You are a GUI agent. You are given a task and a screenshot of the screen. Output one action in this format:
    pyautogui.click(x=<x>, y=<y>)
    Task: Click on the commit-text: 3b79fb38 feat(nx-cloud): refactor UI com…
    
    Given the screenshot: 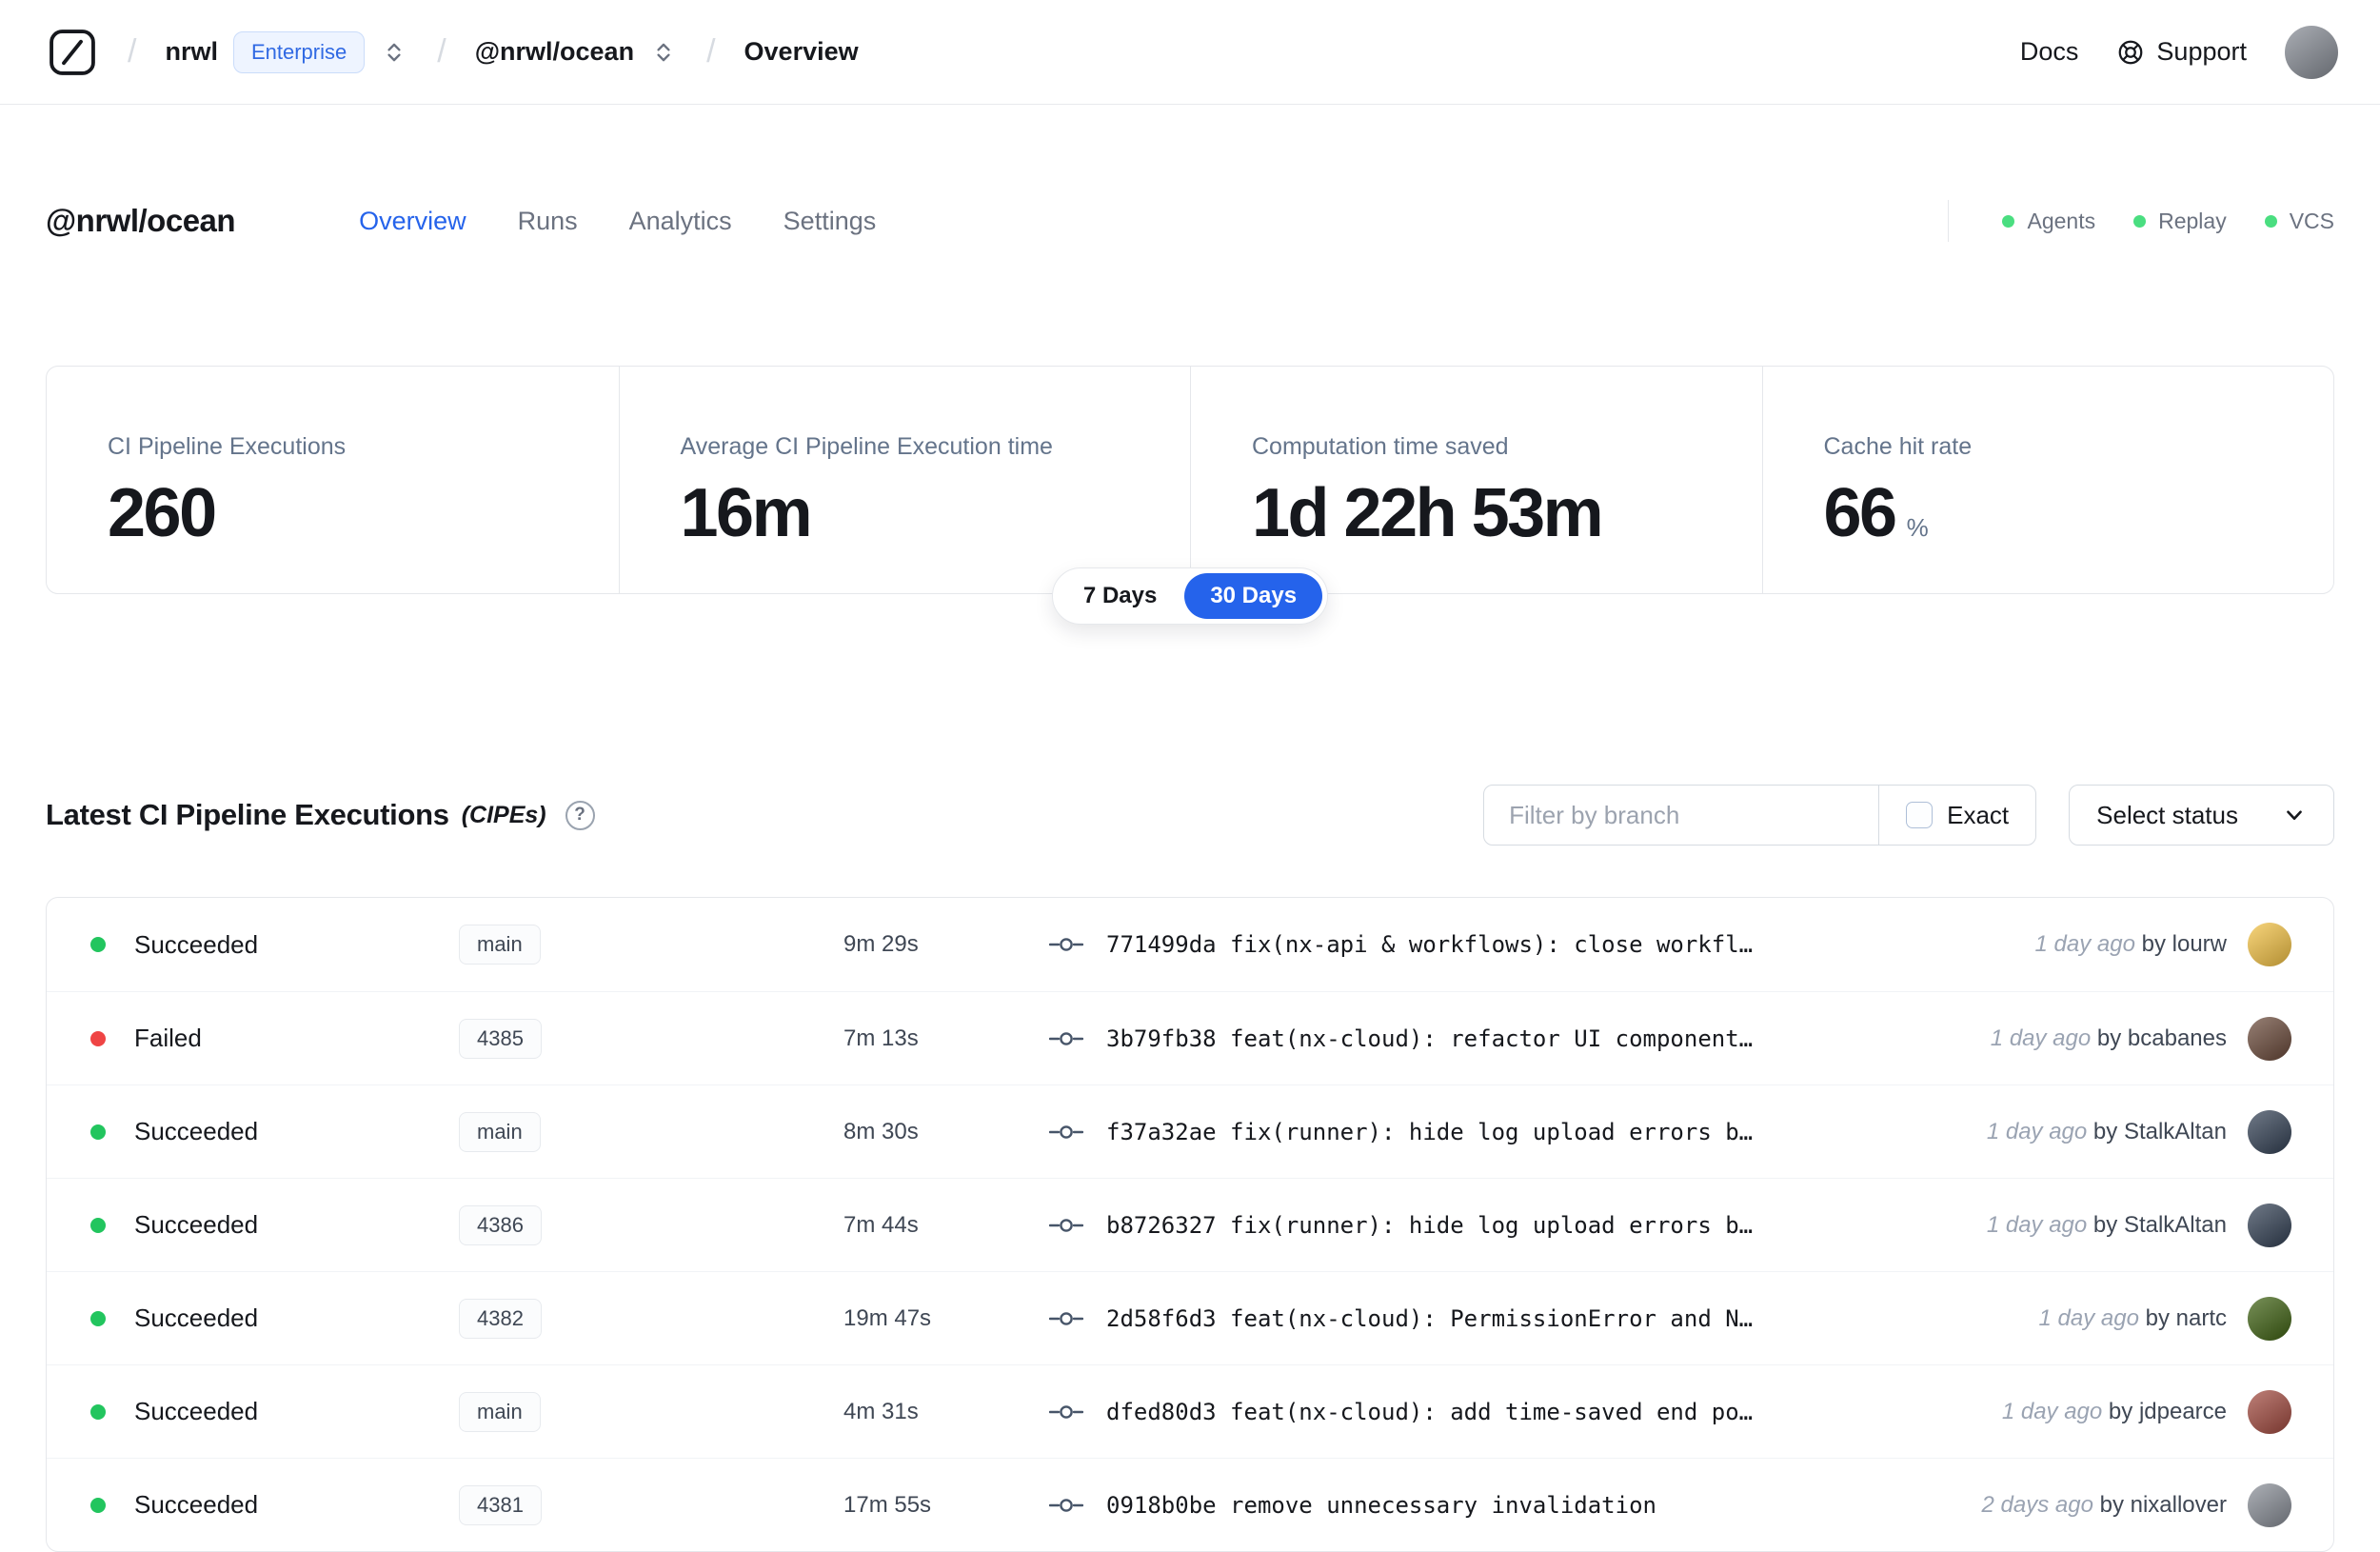 What is the action you would take?
    pyautogui.click(x=1429, y=1039)
    